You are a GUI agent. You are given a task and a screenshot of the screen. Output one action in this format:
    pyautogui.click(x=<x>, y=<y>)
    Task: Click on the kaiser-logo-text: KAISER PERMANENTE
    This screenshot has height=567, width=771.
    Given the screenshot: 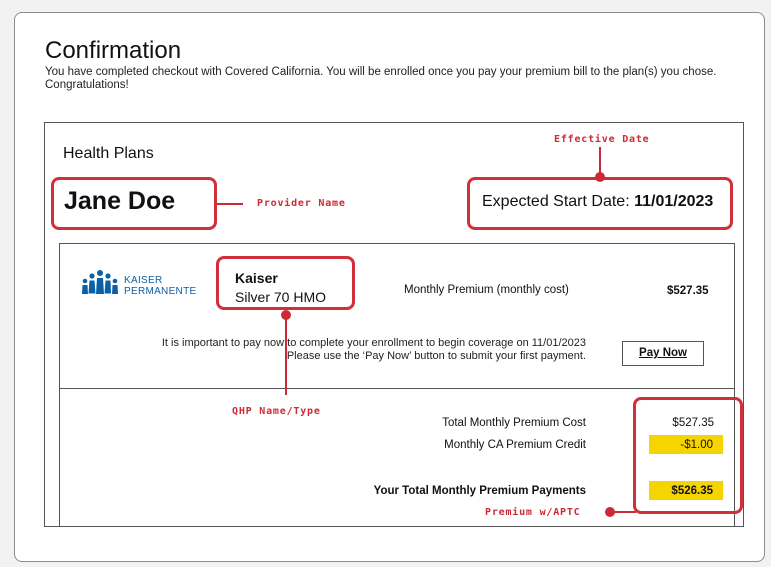 What is the action you would take?
    pyautogui.click(x=160, y=286)
    